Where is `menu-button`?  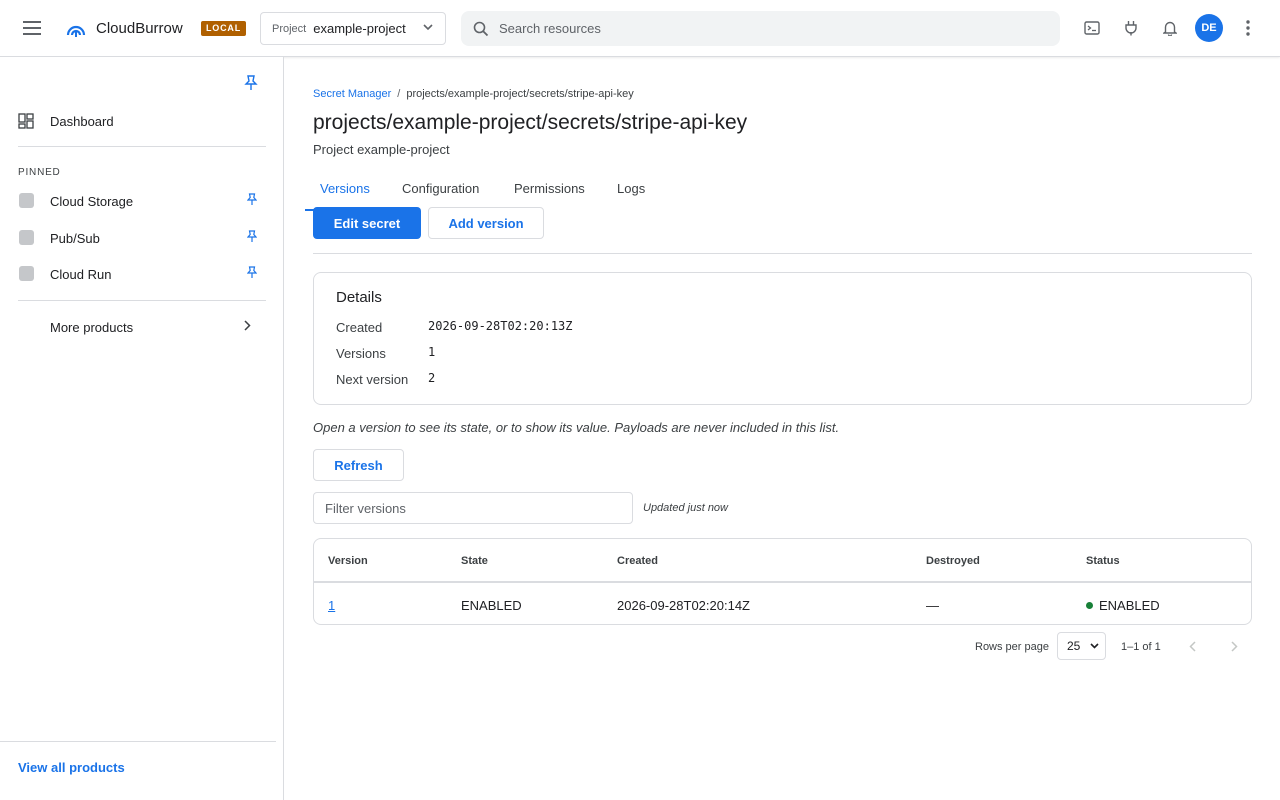
menu-button is located at coordinates (32, 28).